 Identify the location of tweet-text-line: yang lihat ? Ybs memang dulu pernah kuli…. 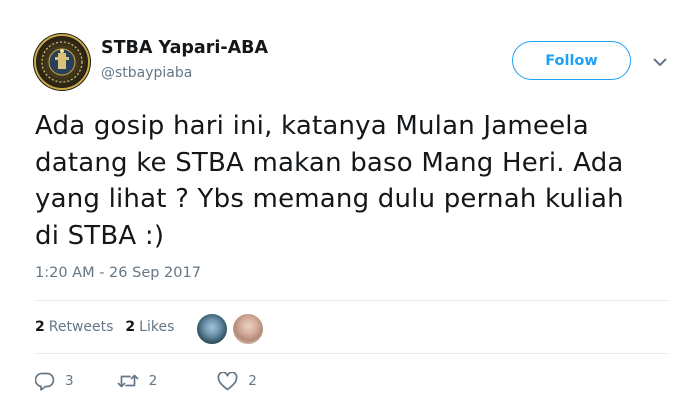
(329, 199).